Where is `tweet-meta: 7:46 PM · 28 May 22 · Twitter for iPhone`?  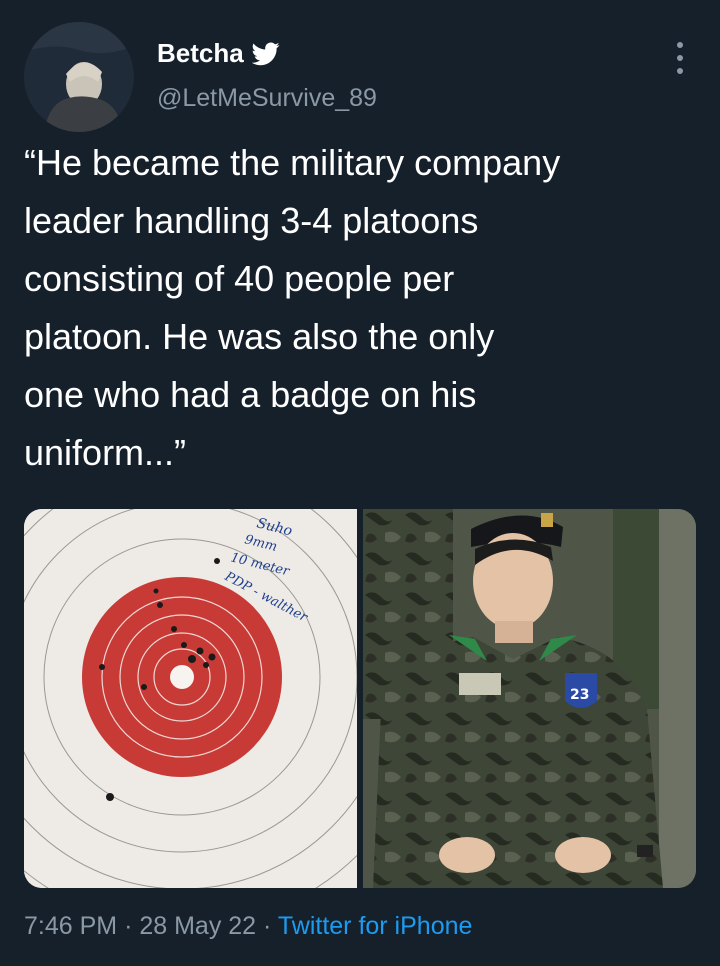
tweet-meta: 7:46 PM · 28 May 22 · Twitter for iPhone is located at coordinates (248, 926).